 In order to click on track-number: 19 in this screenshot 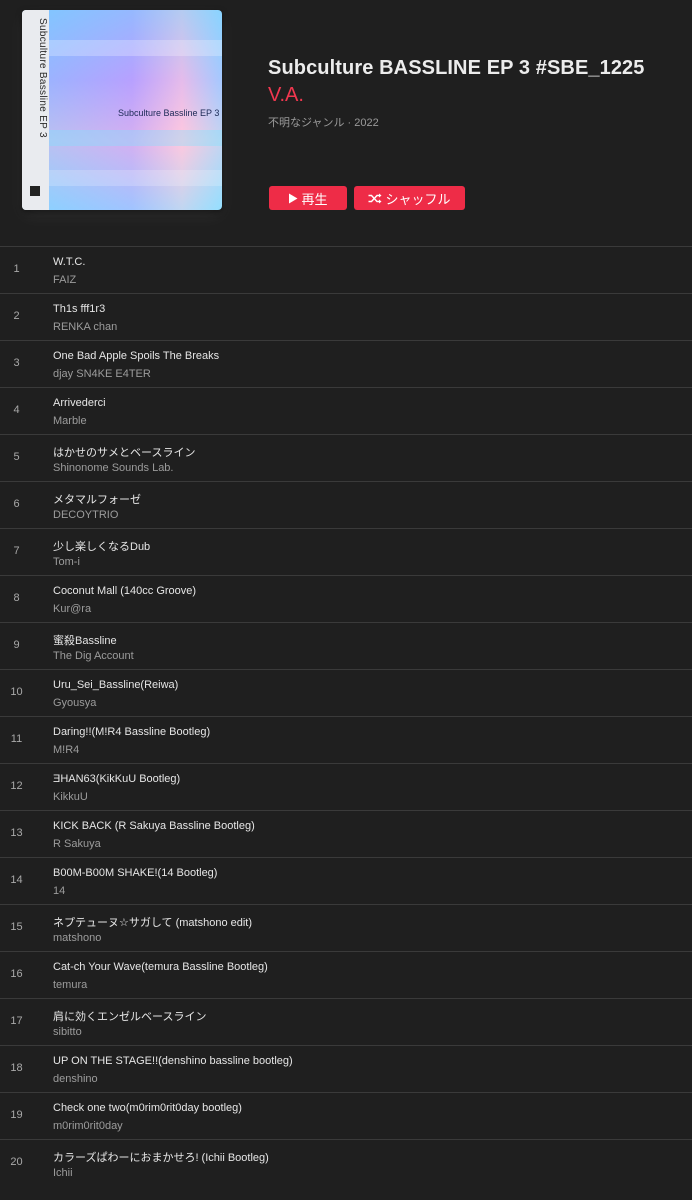, I will do `click(16, 1115)`.